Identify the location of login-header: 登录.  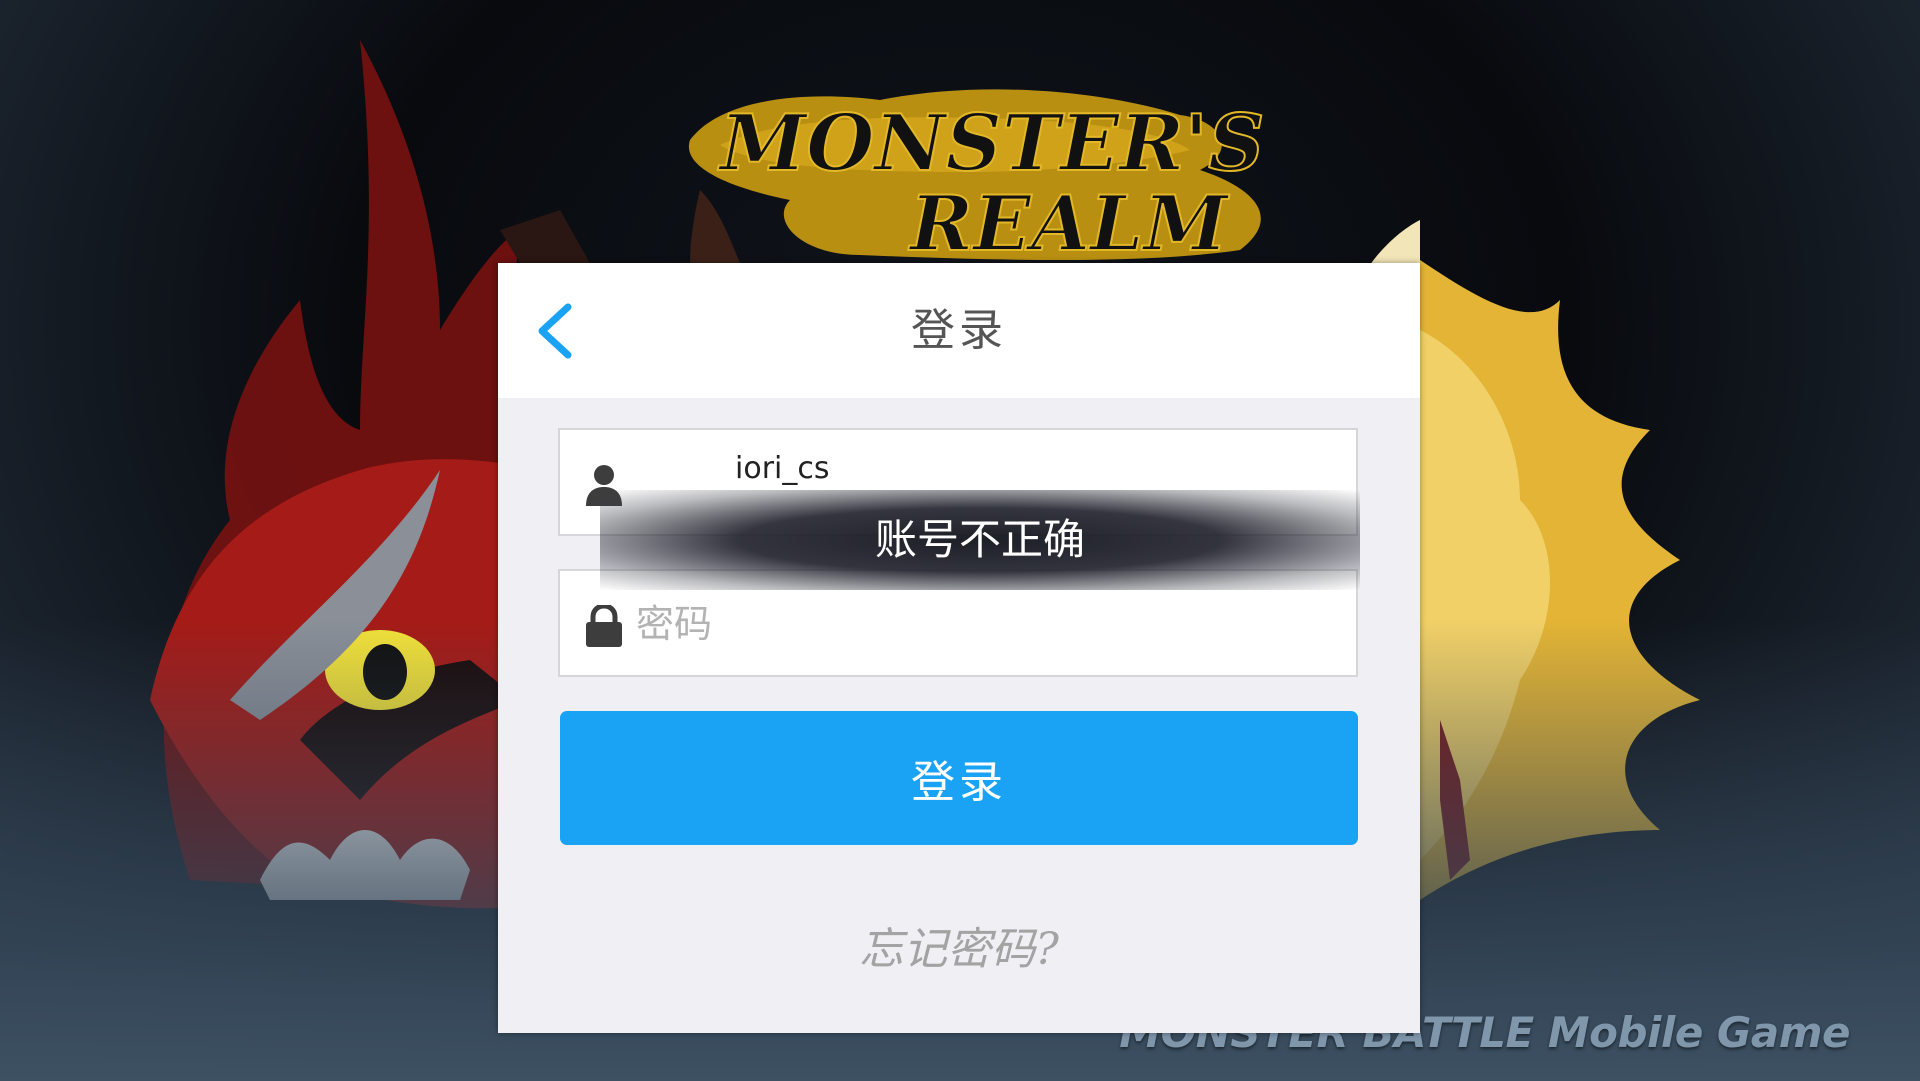
(959, 330).